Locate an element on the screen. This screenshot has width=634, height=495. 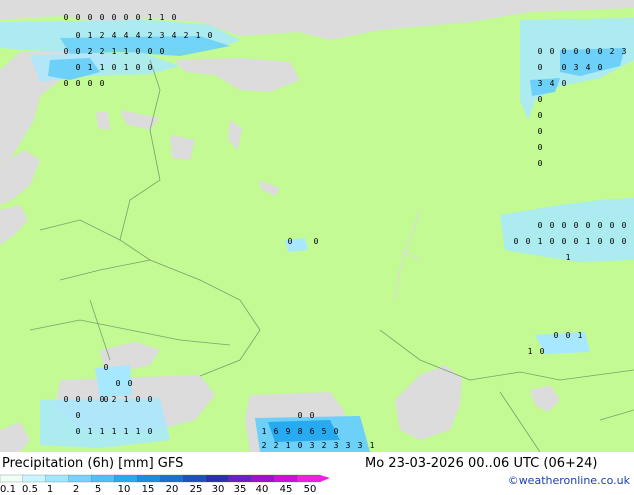
site-credit: ©weatheronline.co.uk is located at coordinates (568, 480).